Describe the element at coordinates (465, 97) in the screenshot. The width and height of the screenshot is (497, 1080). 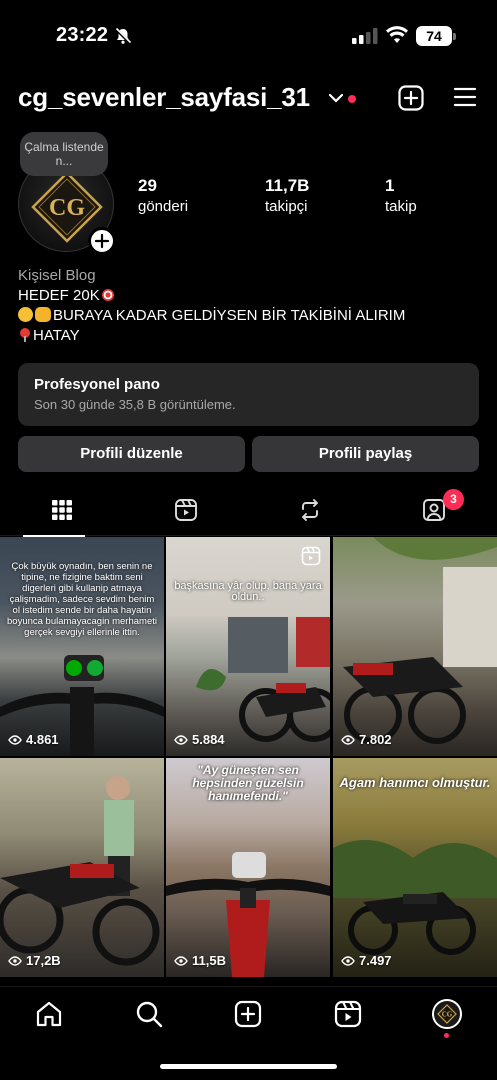
I see `menu-icon` at that location.